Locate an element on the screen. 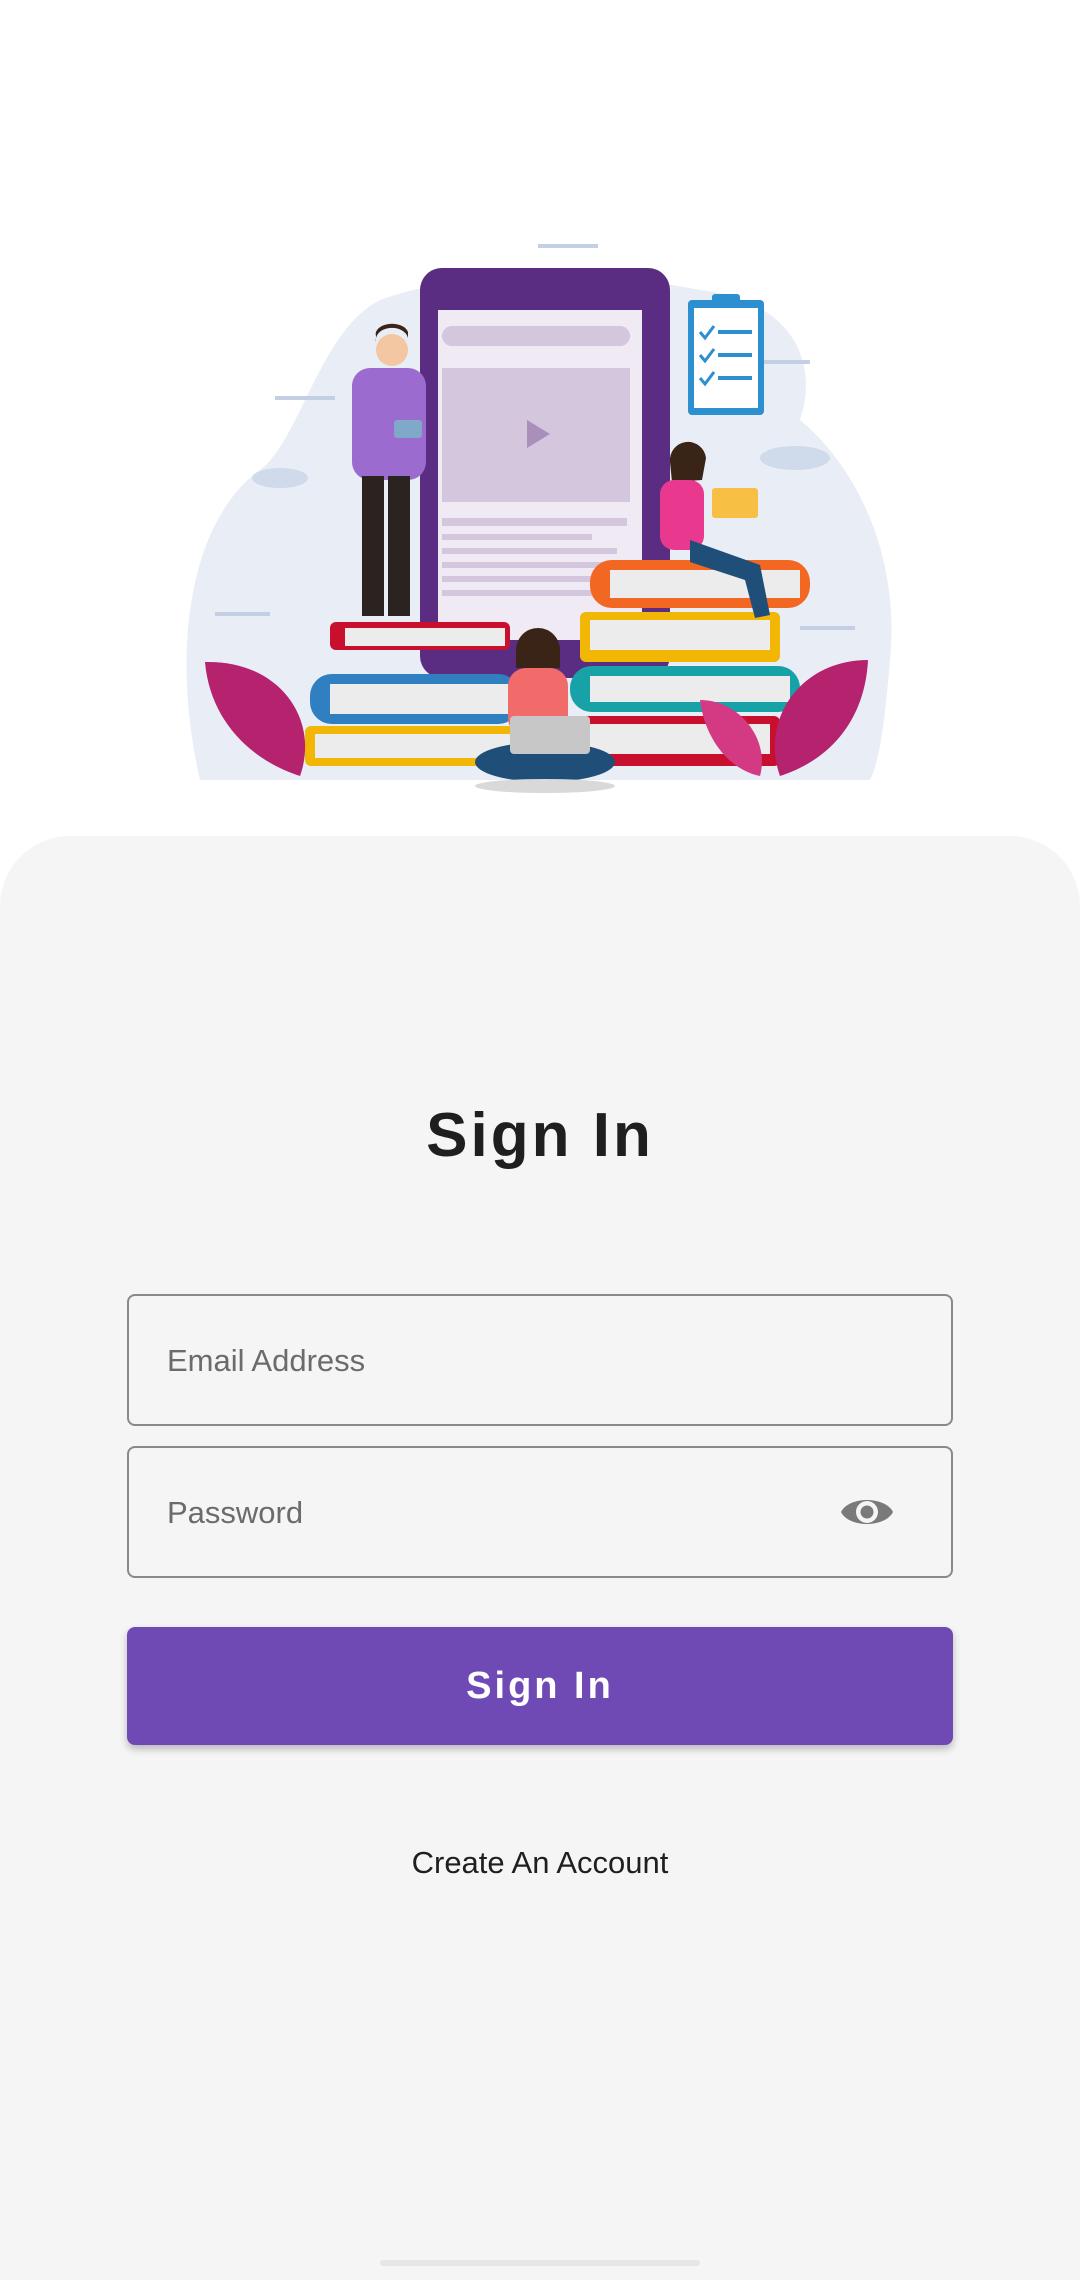  email-input is located at coordinates (517, 1361).